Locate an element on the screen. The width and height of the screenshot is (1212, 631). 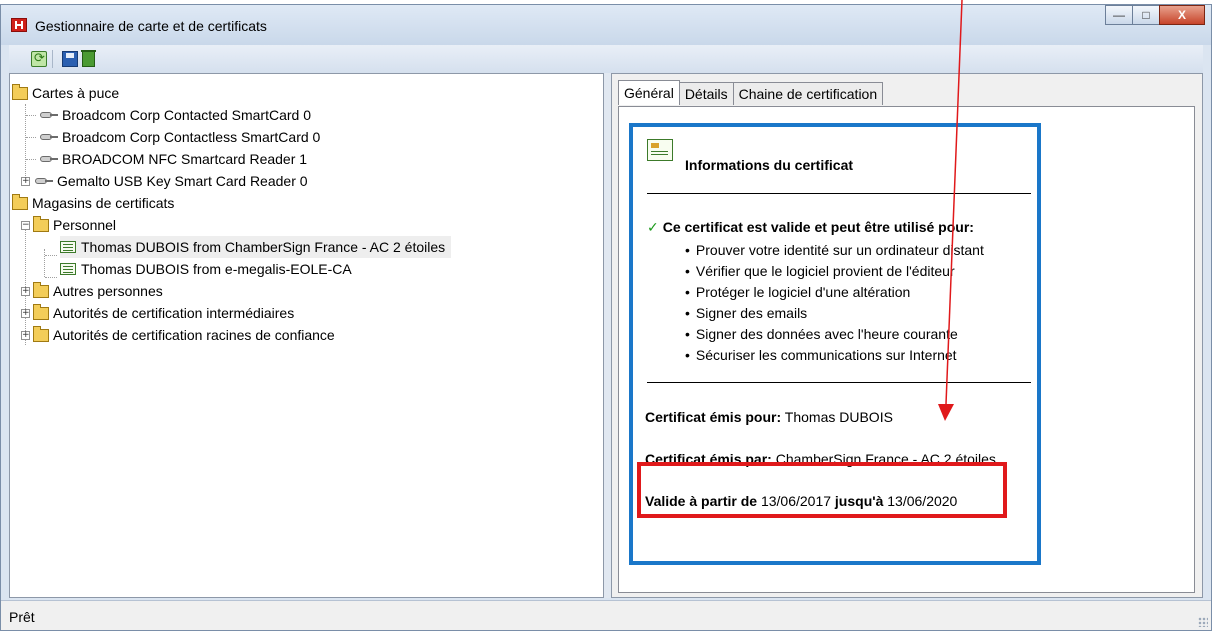
status-bar: Prêt is located at coordinates (606, 615).